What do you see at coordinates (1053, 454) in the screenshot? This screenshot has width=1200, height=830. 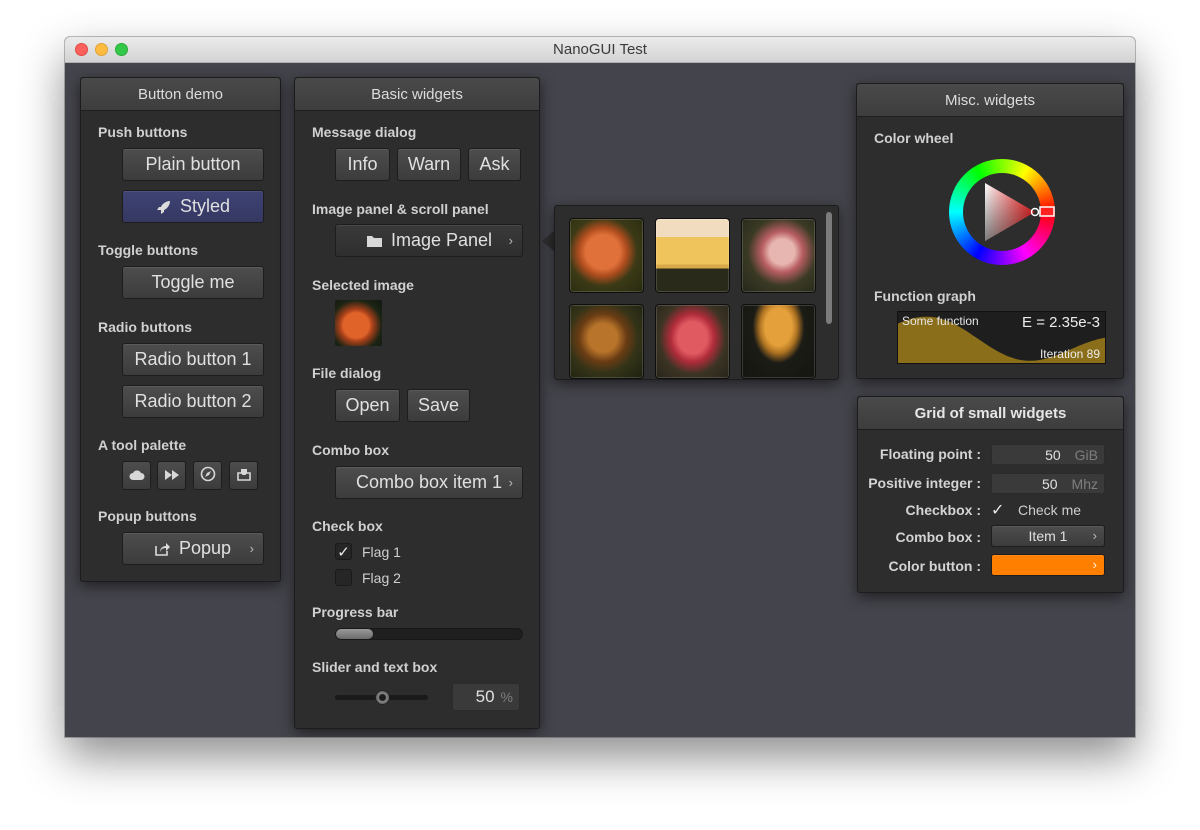 I see `floating-point-value: 50` at bounding box center [1053, 454].